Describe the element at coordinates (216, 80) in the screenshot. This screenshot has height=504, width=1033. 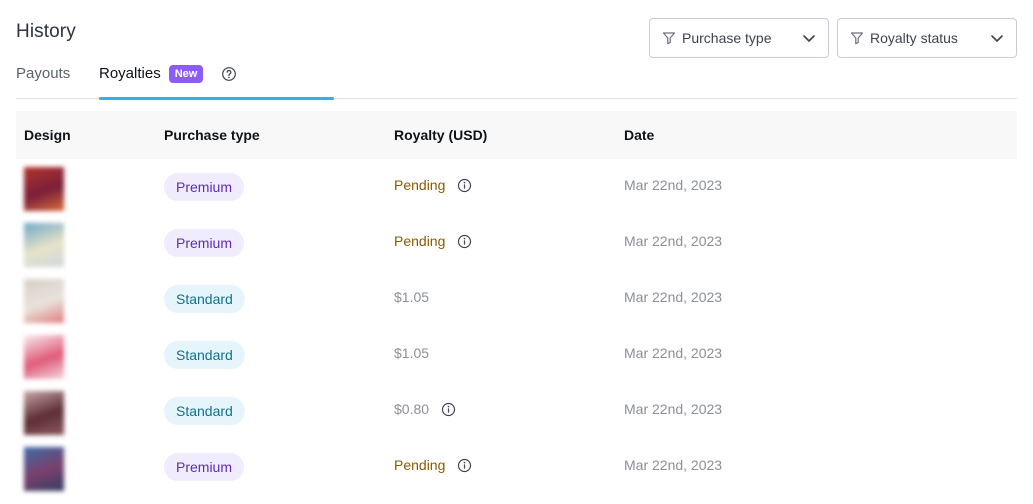
I see `tab-royalties: Royalties New` at that location.